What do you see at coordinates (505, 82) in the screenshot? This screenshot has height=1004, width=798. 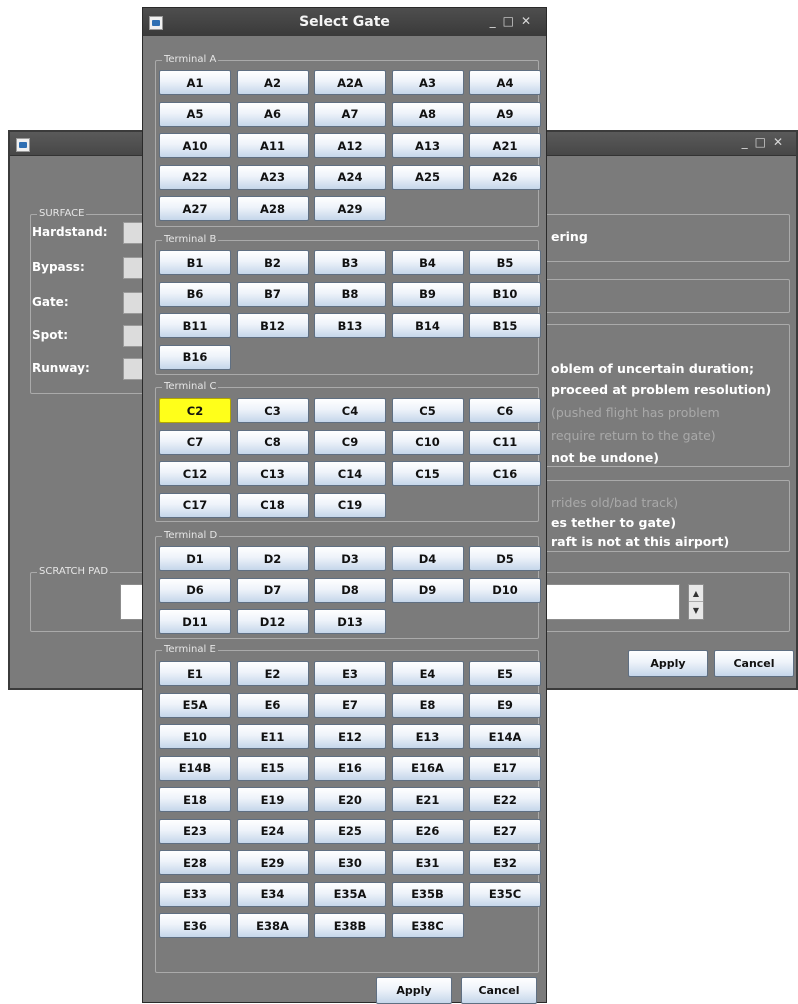 I see `gate-button-a4: A4` at bounding box center [505, 82].